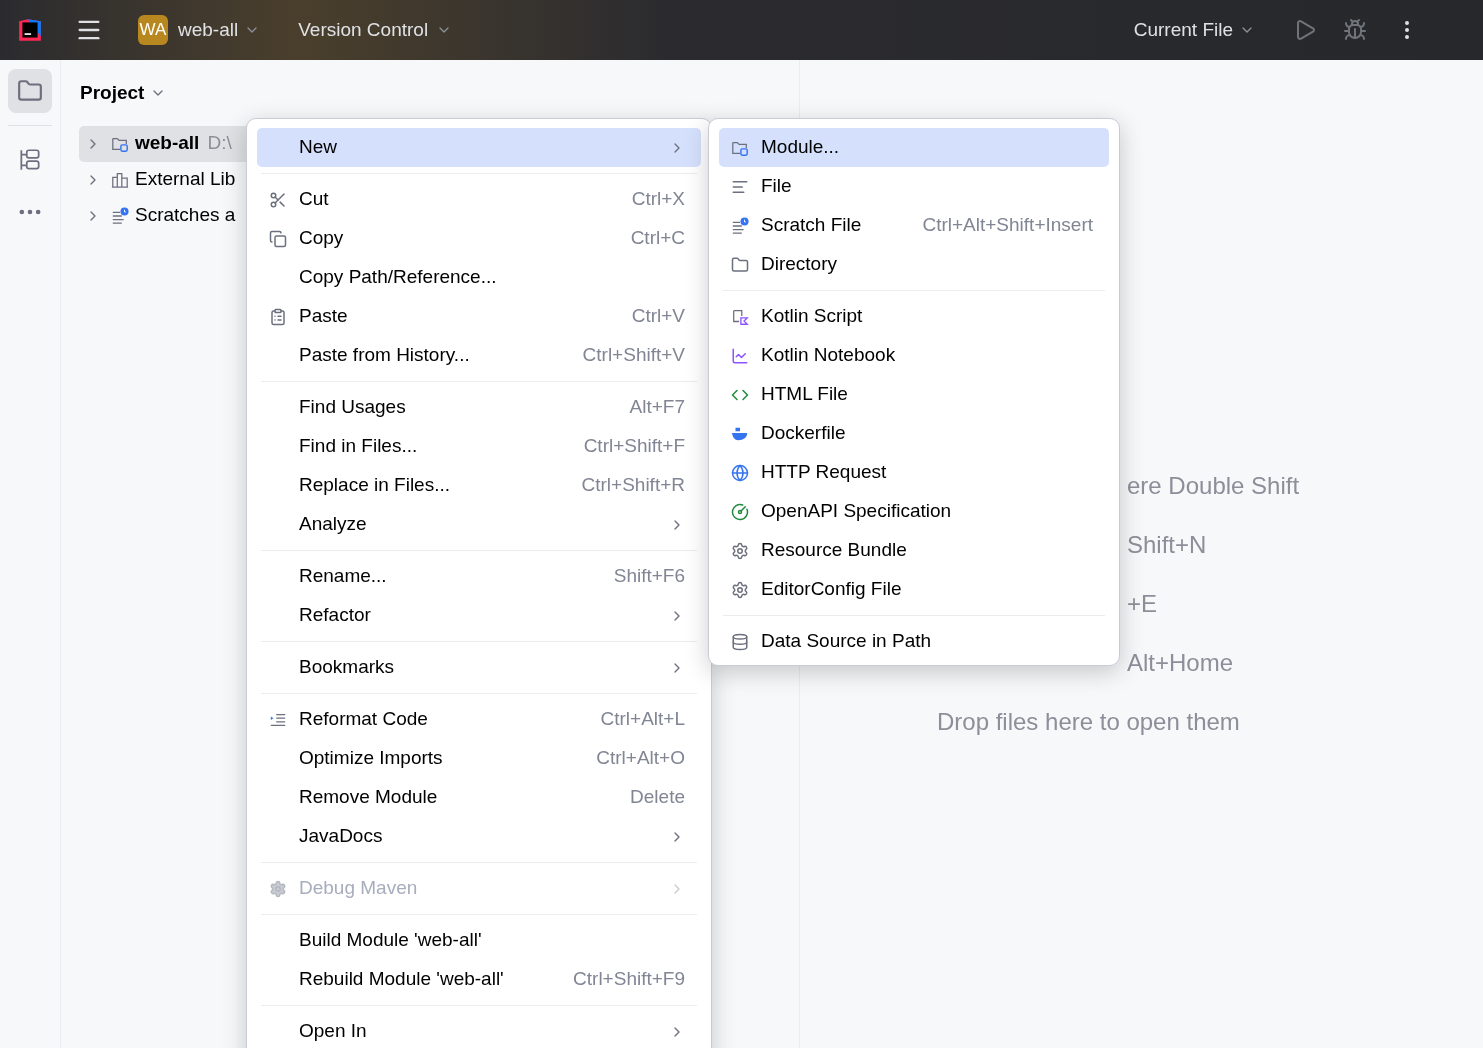 The height and width of the screenshot is (1048, 1483). Describe the element at coordinates (914, 589) in the screenshot. I see `menu-item: EditorConfig File` at that location.